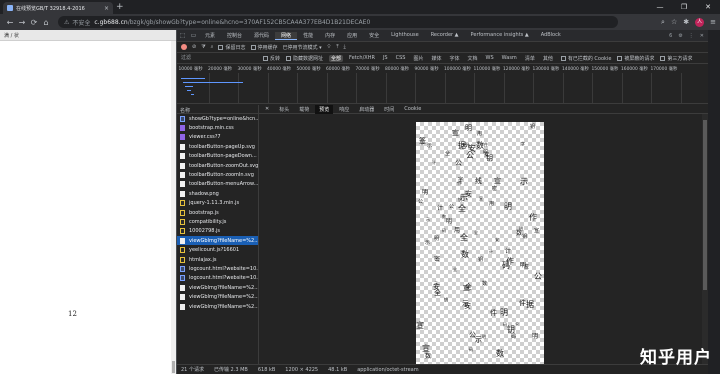 The image size is (720, 384). What do you see at coordinates (680, 36) in the screenshot?
I see `settings-gear-icon: ⚙` at bounding box center [680, 36].